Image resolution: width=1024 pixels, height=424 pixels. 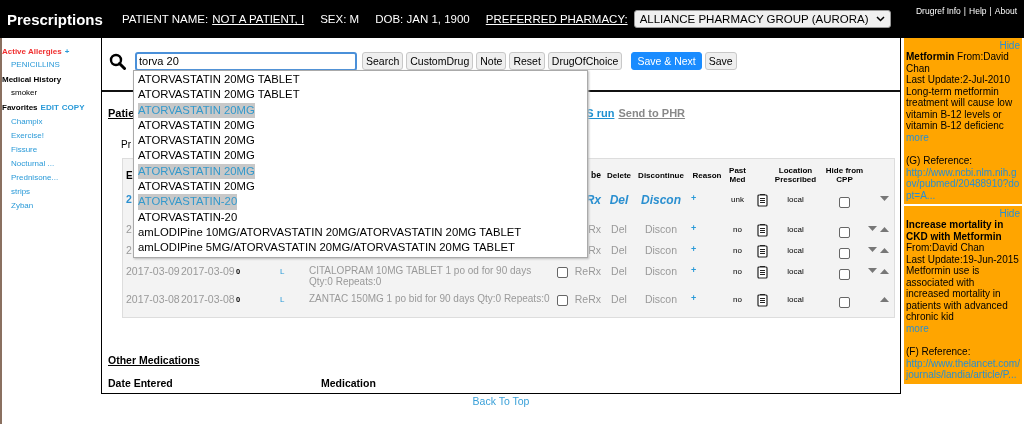 I want to click on toolbar-button: Save, so click(x=720, y=61).